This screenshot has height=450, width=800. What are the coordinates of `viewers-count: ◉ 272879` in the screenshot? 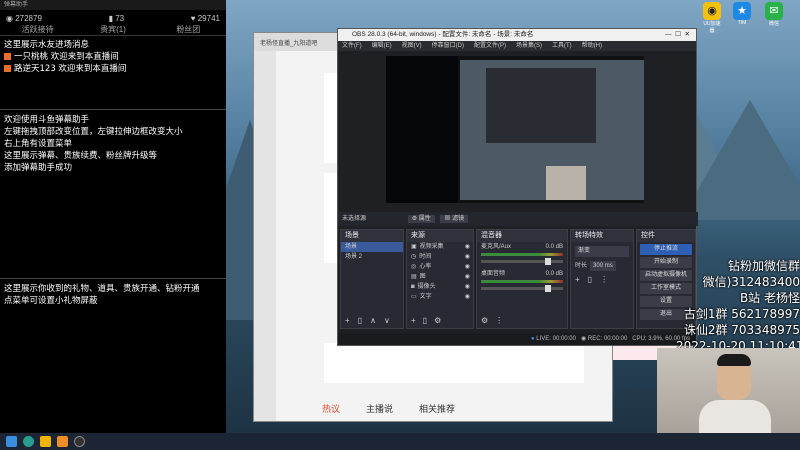 It's located at (24, 18).